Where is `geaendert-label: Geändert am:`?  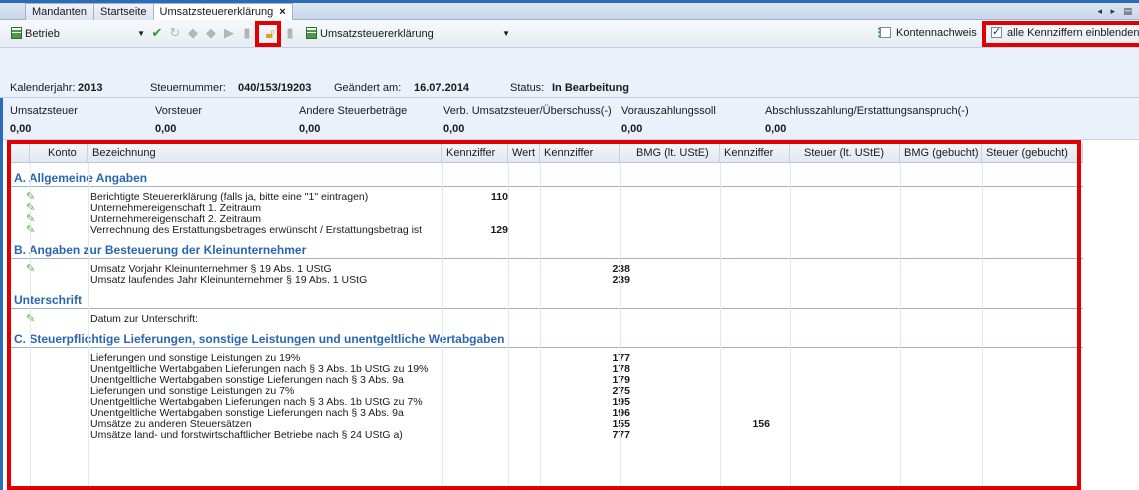 geaendert-label: Geändert am: is located at coordinates (368, 88).